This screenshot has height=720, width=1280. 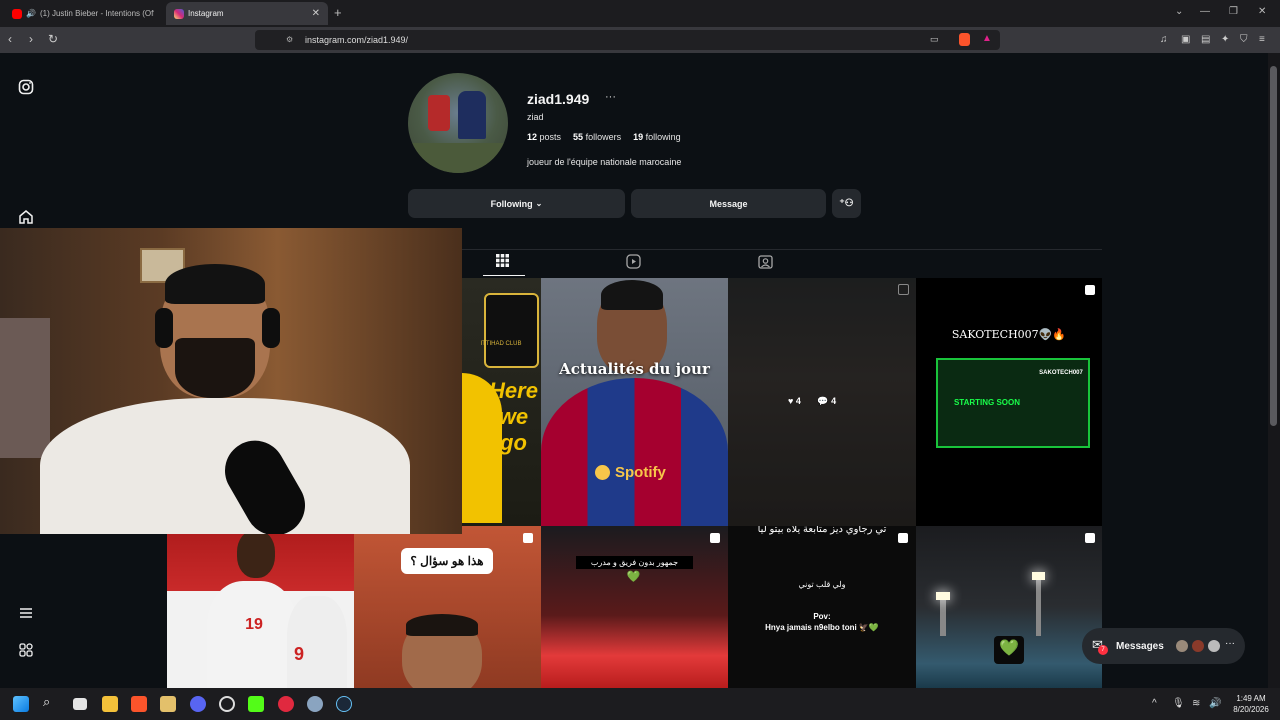 What do you see at coordinates (1215, 703) in the screenshot?
I see `volume-icon: 🔊` at bounding box center [1215, 703].